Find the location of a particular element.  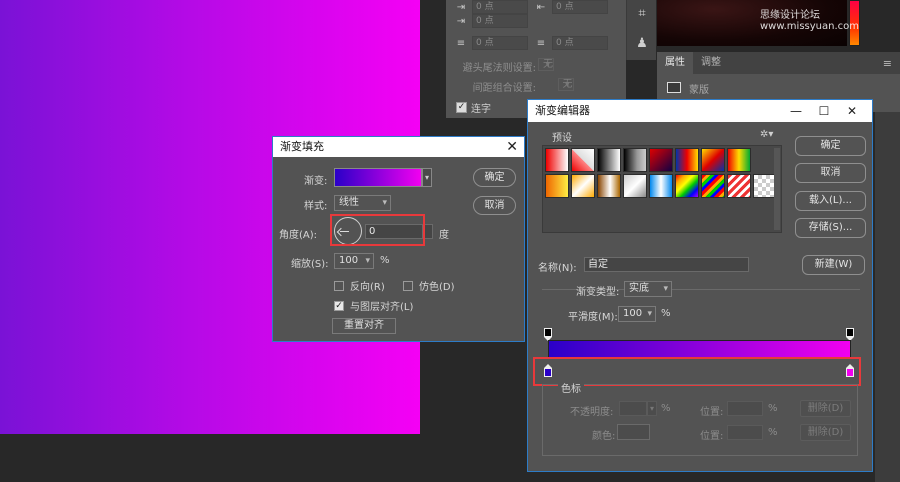

indent-first-icon: ⇥ is located at coordinates (461, 21).